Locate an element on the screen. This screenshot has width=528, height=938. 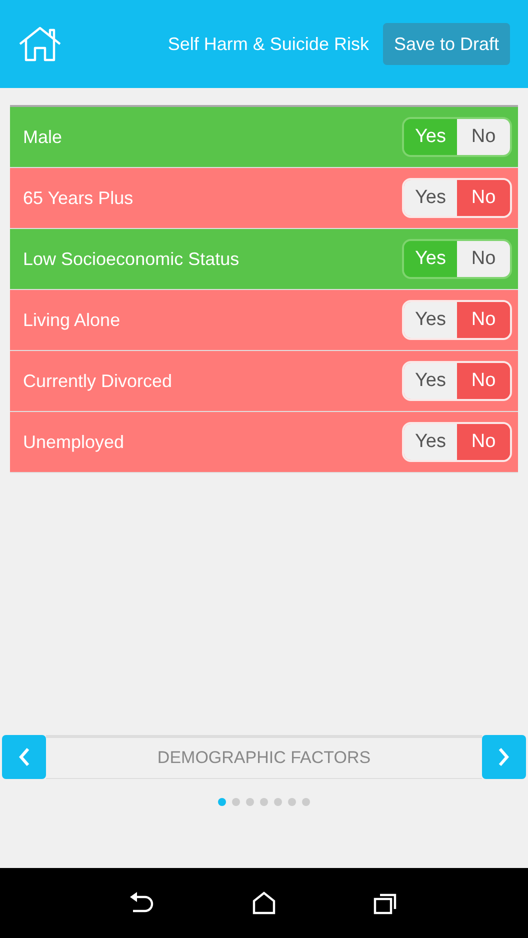
chevron-left-icon is located at coordinates (24, 757).